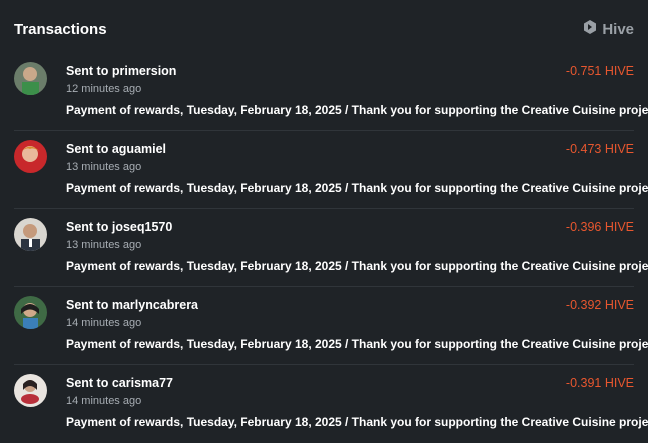  What do you see at coordinates (599, 305) in the screenshot?
I see `amount: -0.392 HIVE` at bounding box center [599, 305].